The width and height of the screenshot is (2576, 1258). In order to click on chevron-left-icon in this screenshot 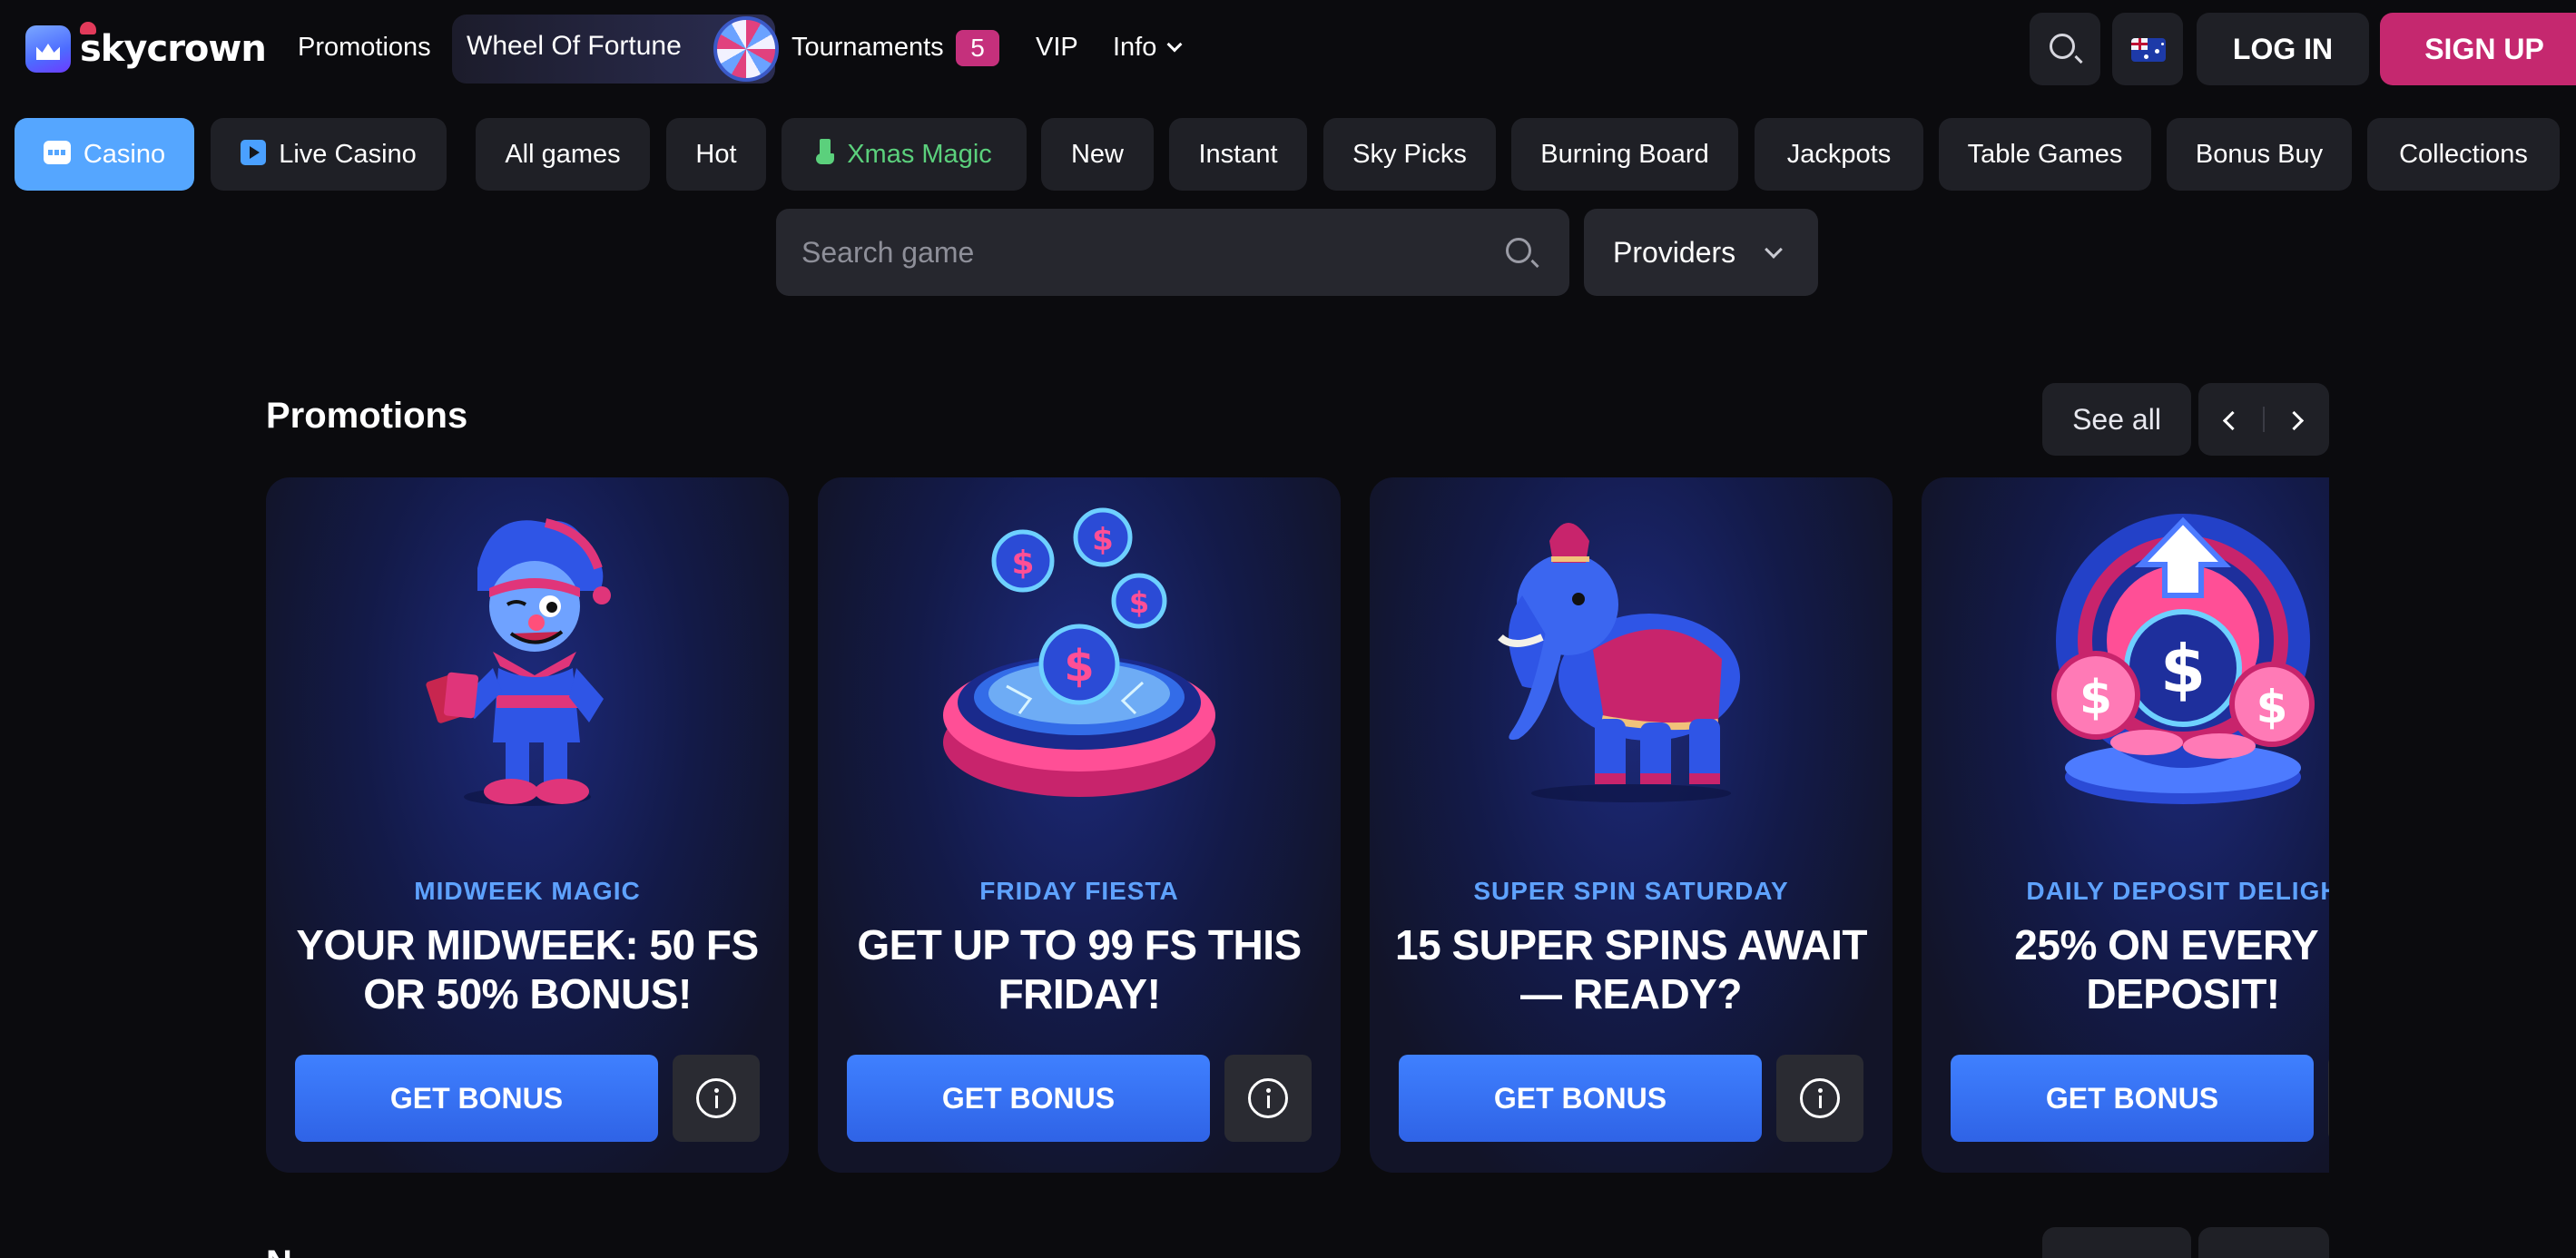, I will do `click(2231, 419)`.